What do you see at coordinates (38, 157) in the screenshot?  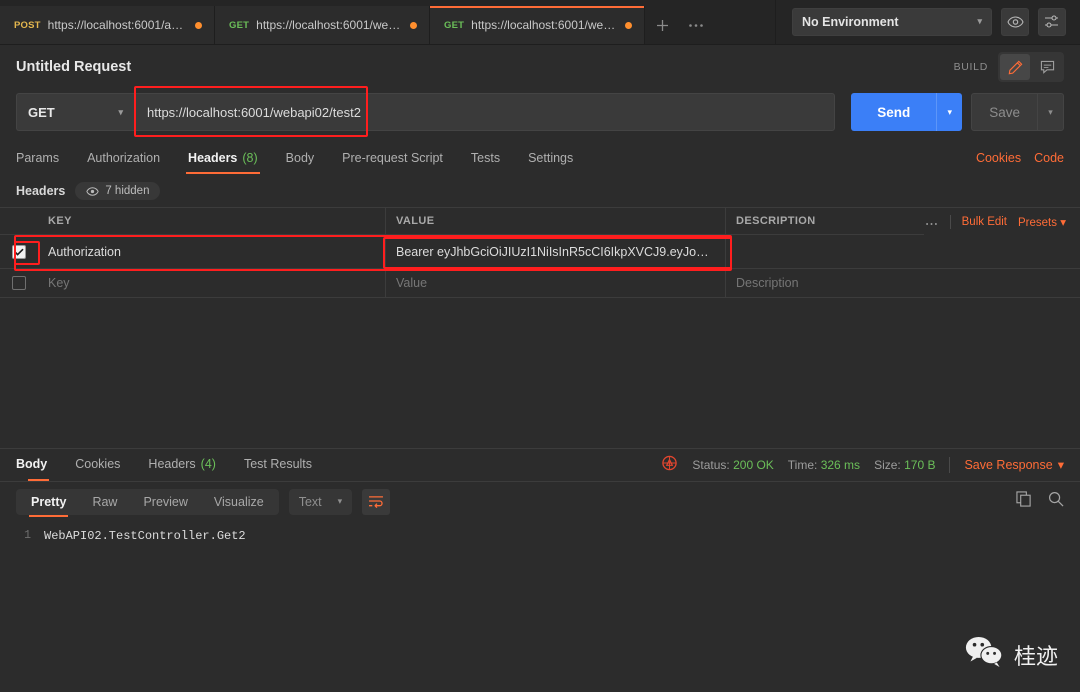 I see `tab-params-label: Params` at bounding box center [38, 157].